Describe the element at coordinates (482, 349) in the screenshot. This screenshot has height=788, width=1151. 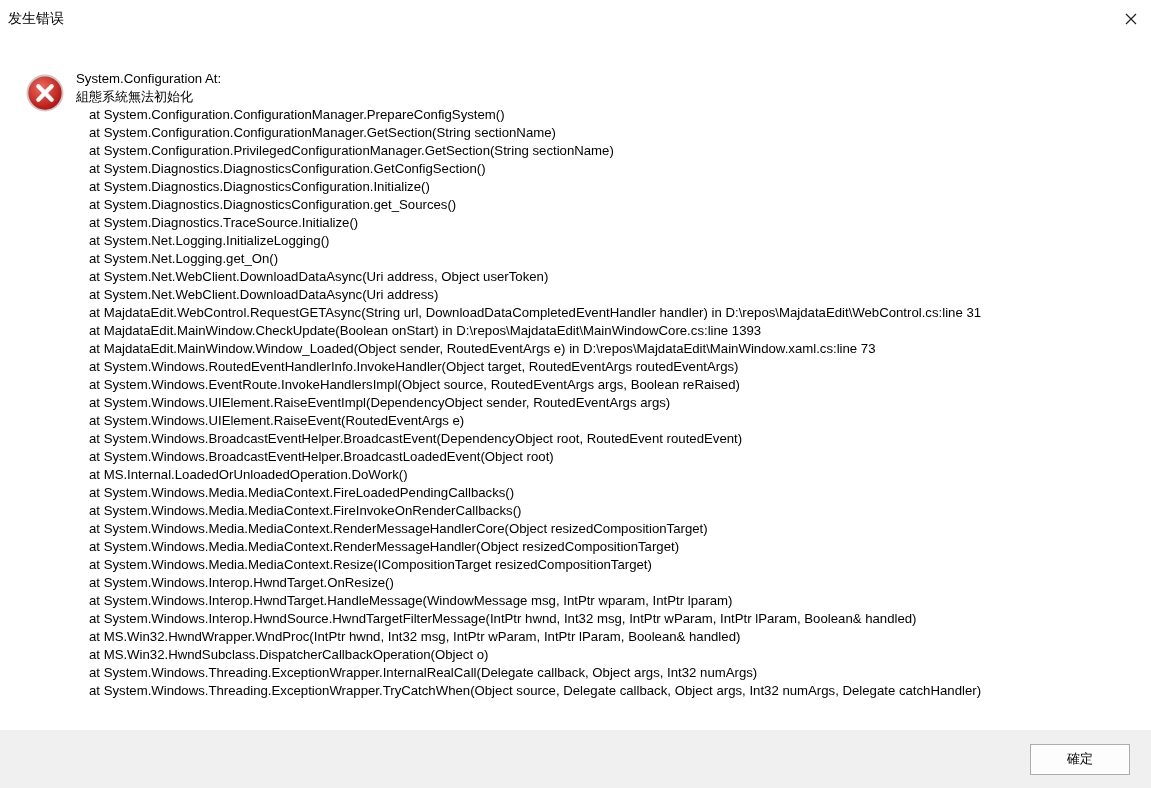
I see `stack-trace-line: at MajdataEdit.MainWindow.Window_Loaded(Object sender, RoutedEventArgs e) in D:\repos\MajdataEdit\MainWindow.xaml.cs:line 73` at that location.